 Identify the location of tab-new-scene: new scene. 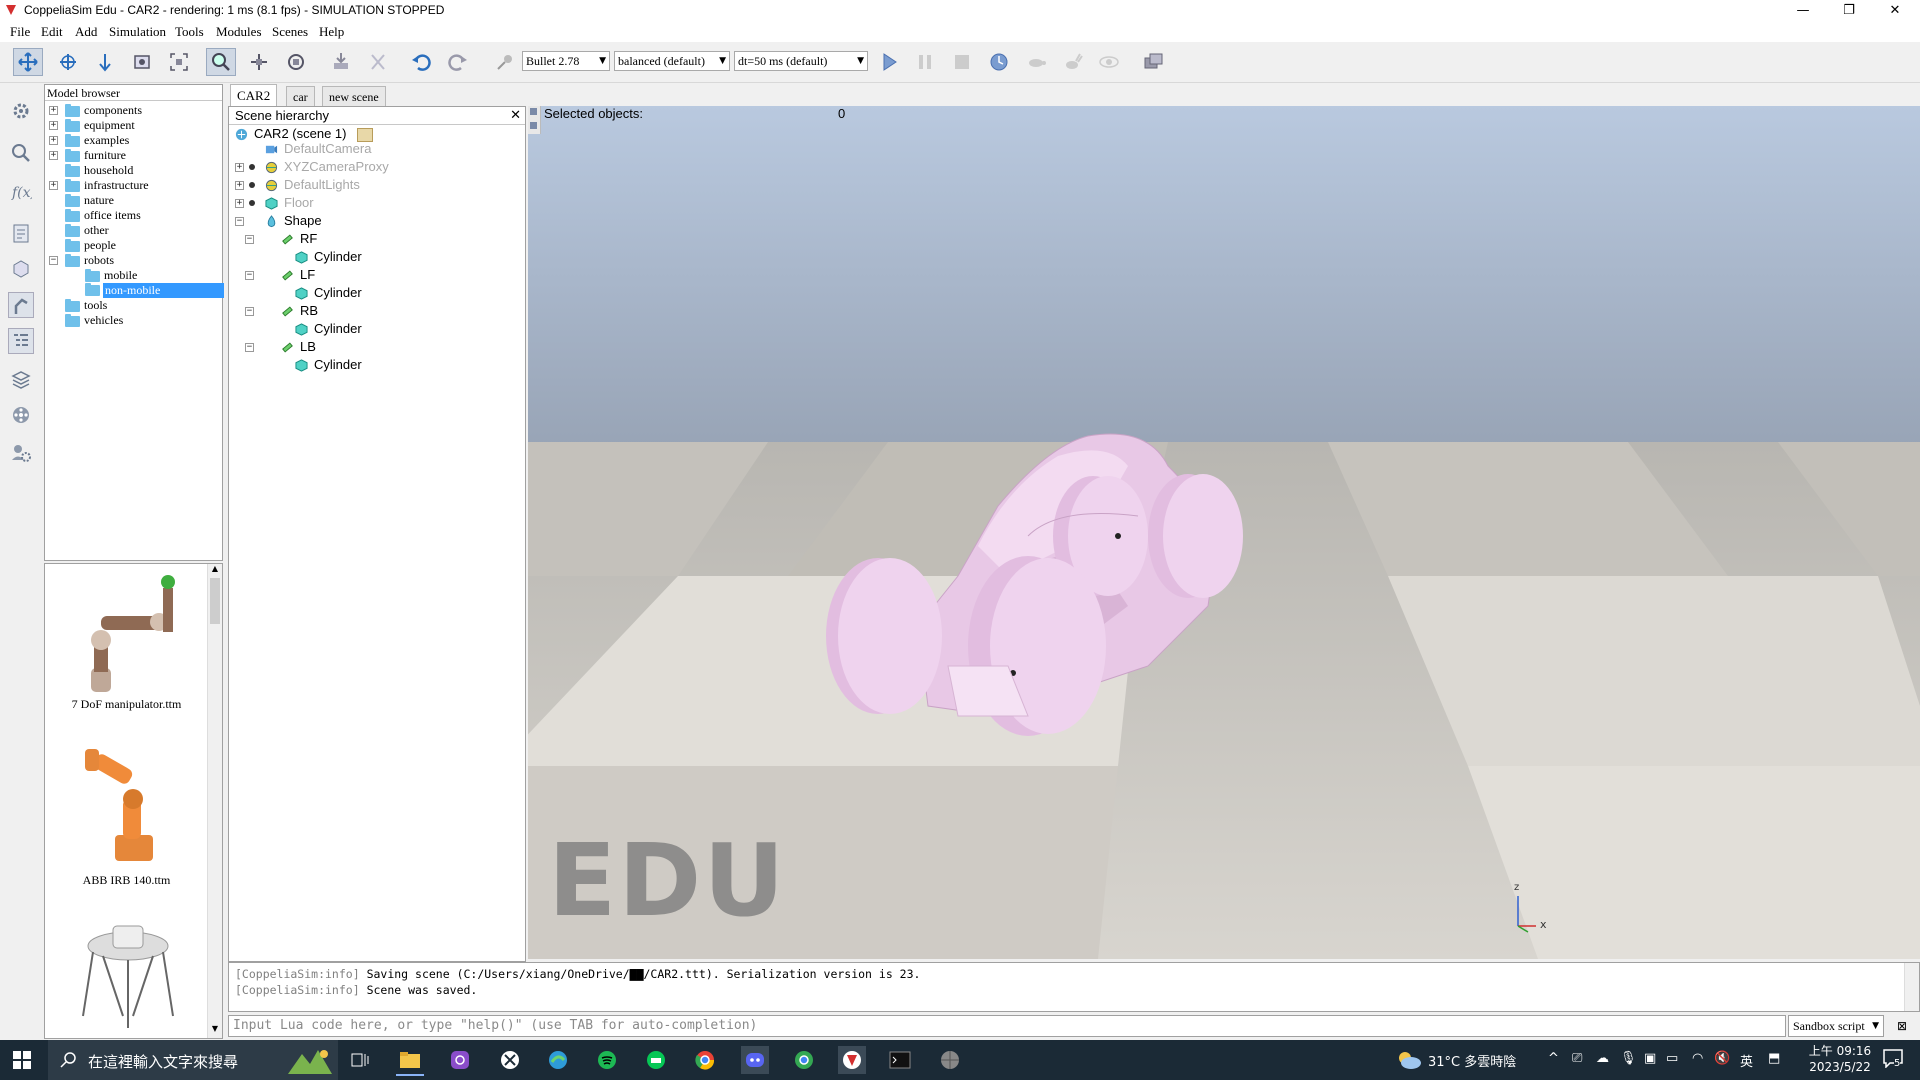
(354, 96).